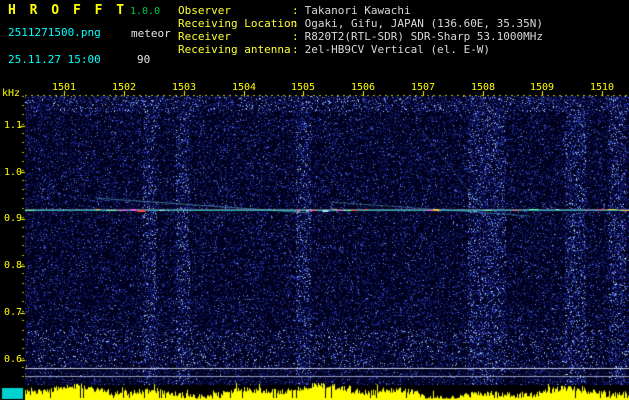 This screenshot has height=400, width=629. What do you see at coordinates (13, 312) in the screenshot?
I see `freq-tick-label: 0.7` at bounding box center [13, 312].